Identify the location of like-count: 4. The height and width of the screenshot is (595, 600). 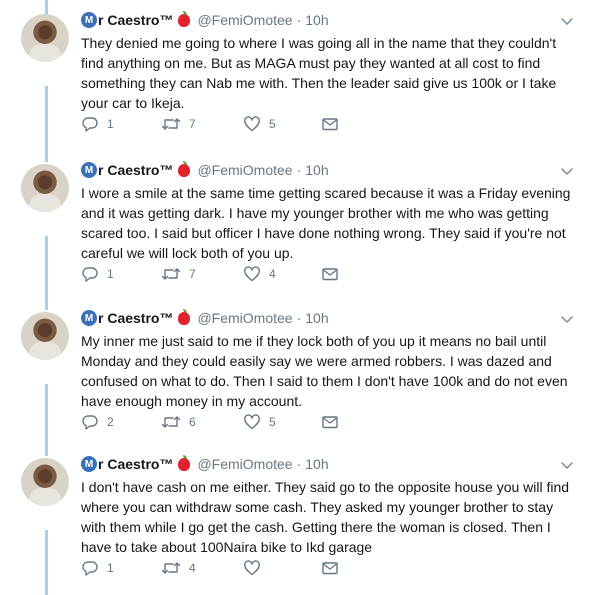
(272, 274).